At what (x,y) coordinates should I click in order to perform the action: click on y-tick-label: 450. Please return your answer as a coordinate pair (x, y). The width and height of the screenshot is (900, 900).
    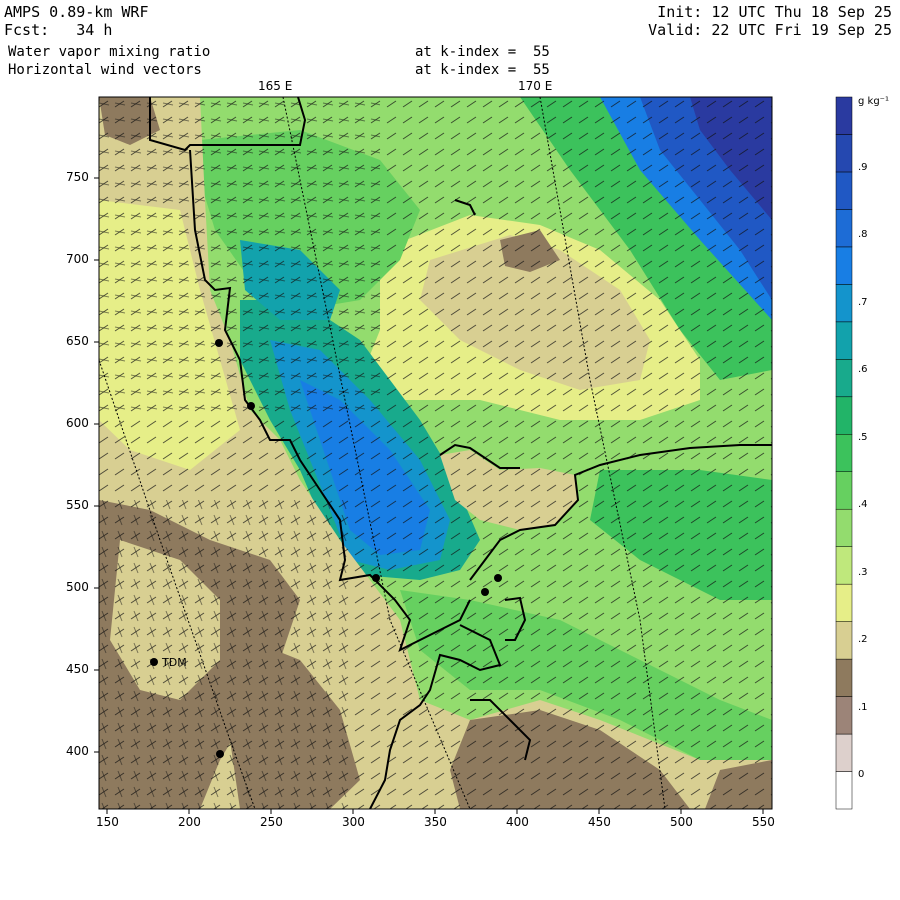
    Looking at the image, I should click on (77, 669).